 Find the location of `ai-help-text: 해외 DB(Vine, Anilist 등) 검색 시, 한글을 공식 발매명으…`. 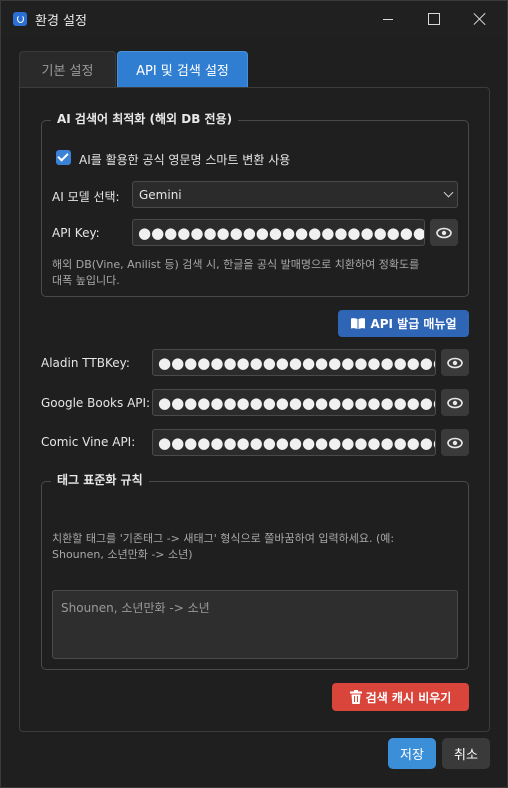

ai-help-text: 해외 DB(Vine, Anilist 등) 검색 시, 한글을 공식 발매명으… is located at coordinates (235, 273).